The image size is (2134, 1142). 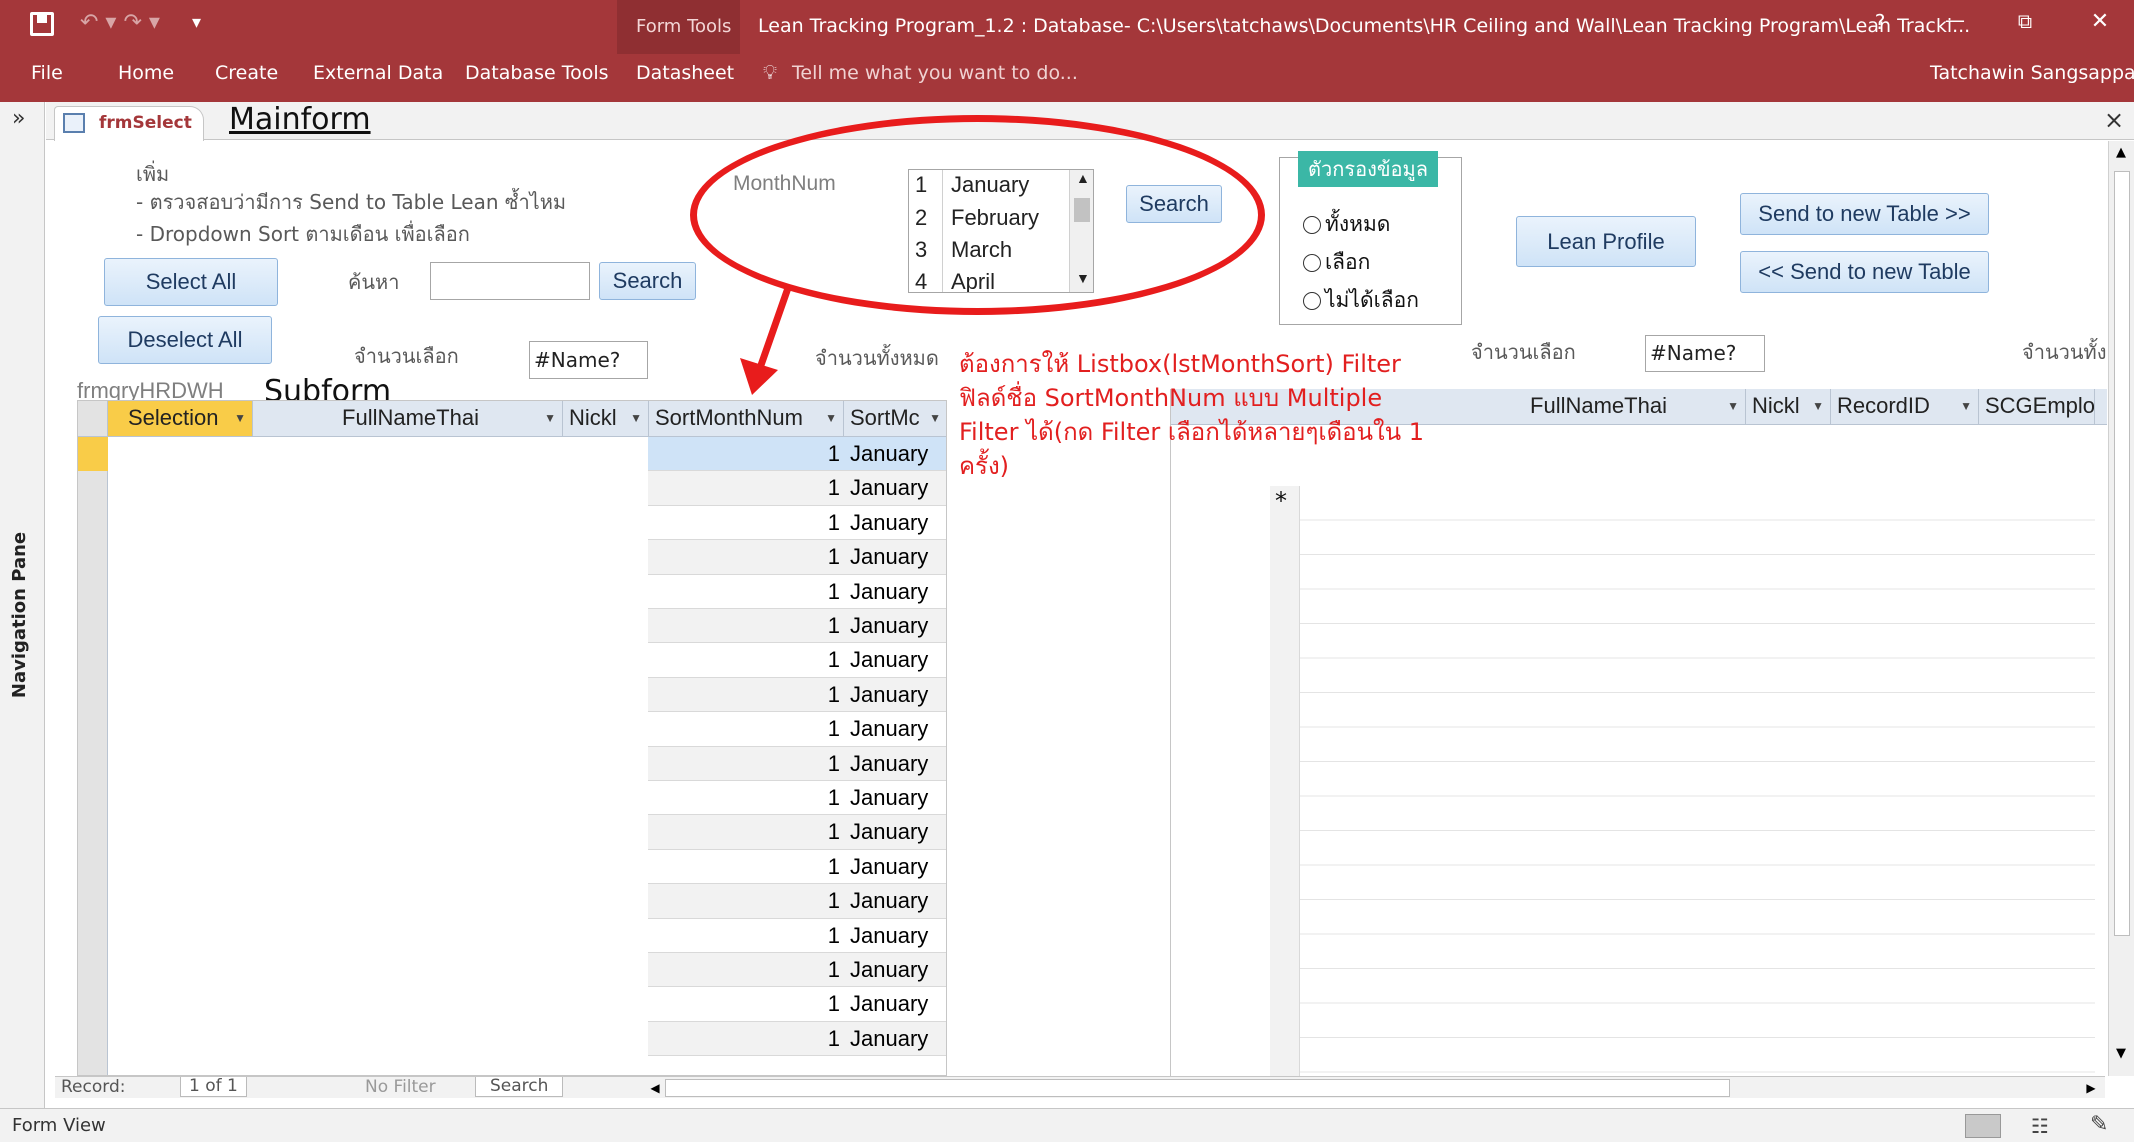 I want to click on design-view-icon: ✎, so click(x=2099, y=1124).